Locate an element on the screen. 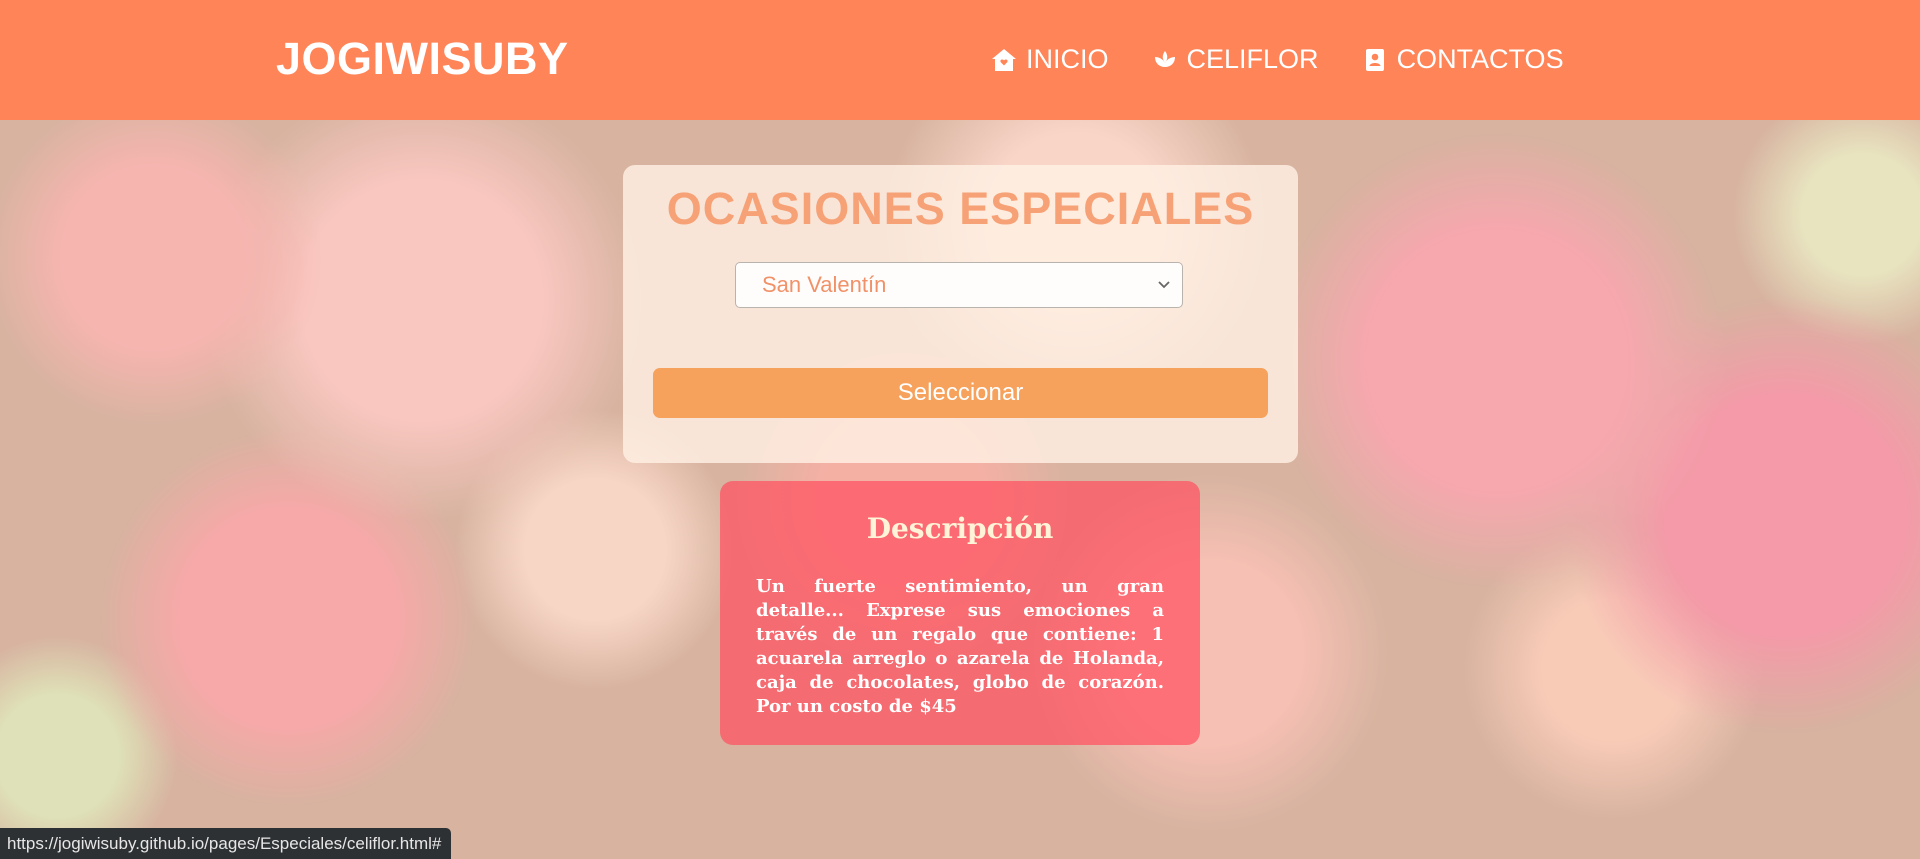 This screenshot has height=859, width=1920. description-title: Descripción is located at coordinates (960, 528).